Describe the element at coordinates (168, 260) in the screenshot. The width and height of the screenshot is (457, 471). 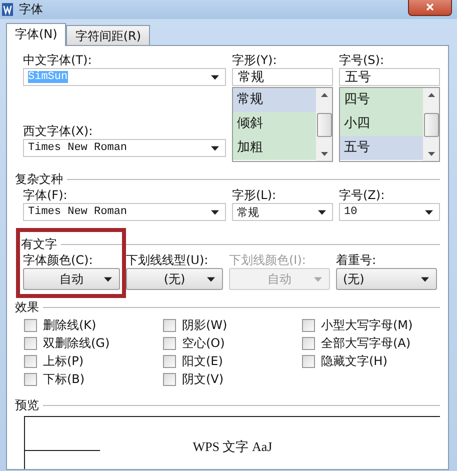
I see `field-label: 下划线线型(U):` at that location.